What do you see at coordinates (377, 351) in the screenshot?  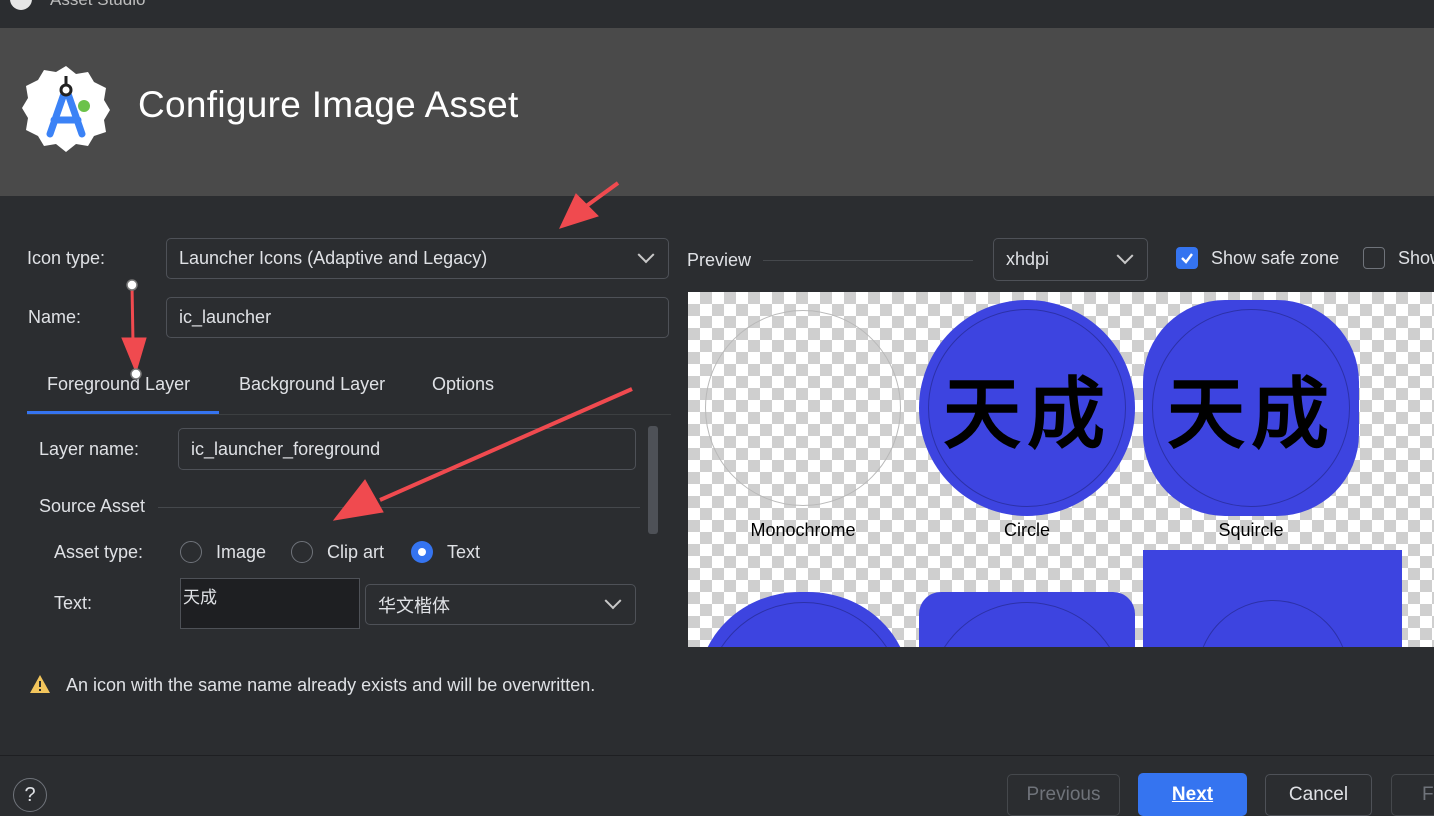 I see `annotation-arrows-overlay` at bounding box center [377, 351].